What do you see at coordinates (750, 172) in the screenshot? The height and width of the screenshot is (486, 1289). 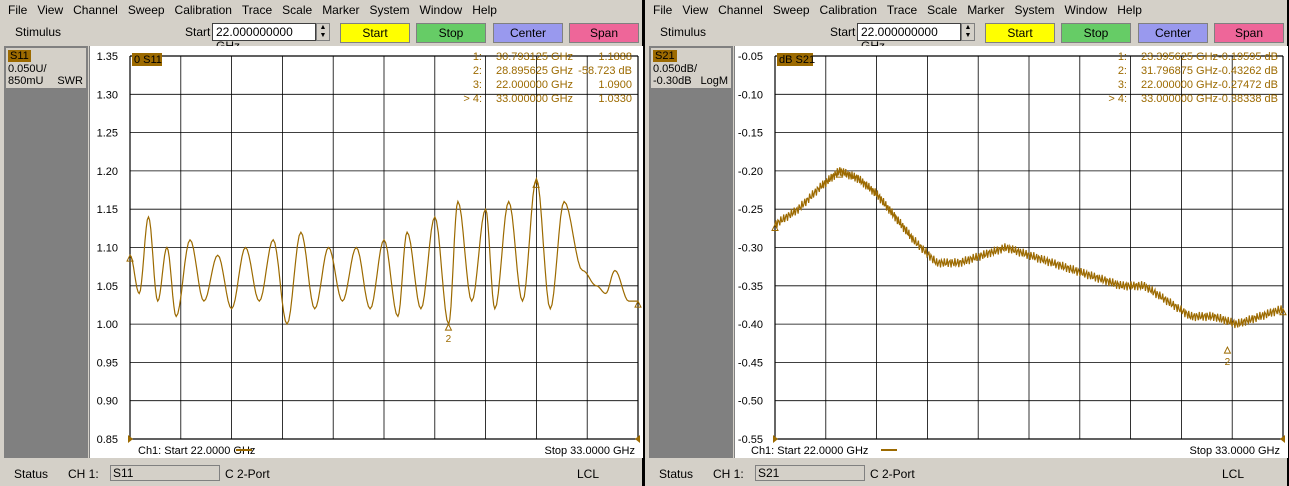 I see `y-tick-label: -0.20` at bounding box center [750, 172].